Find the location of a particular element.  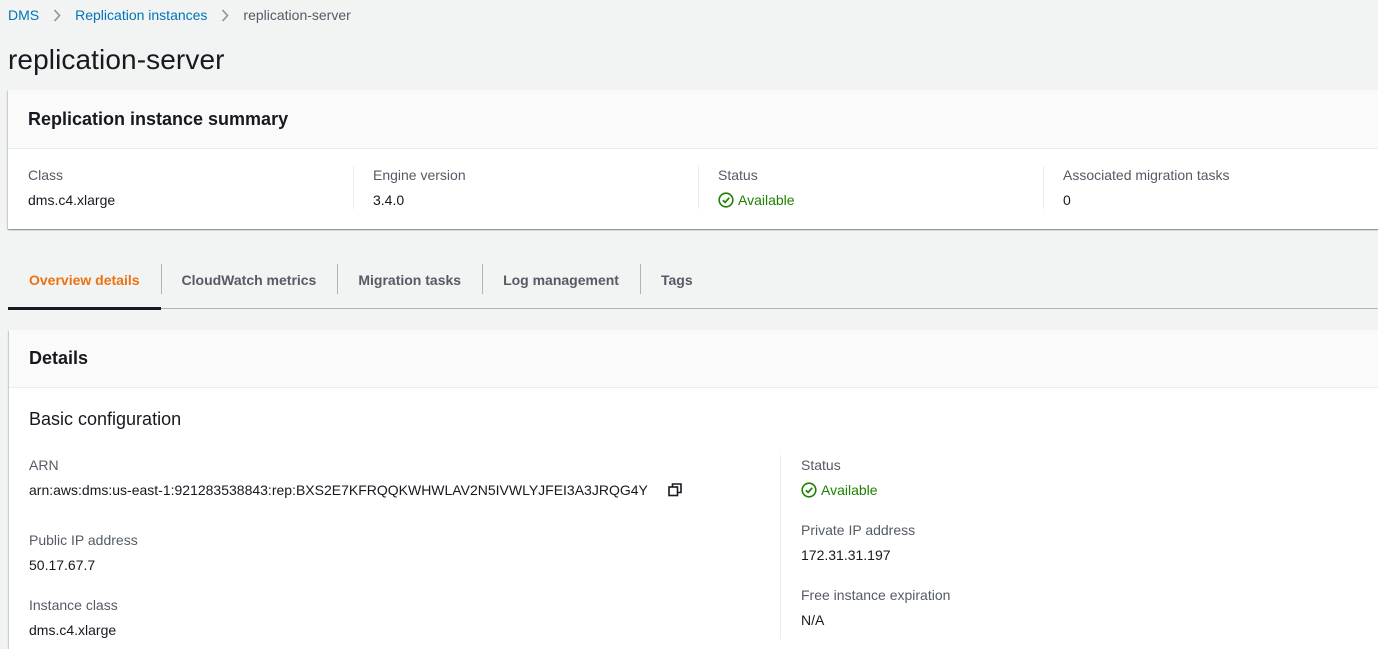

page-title: replication-server is located at coordinates (116, 59).